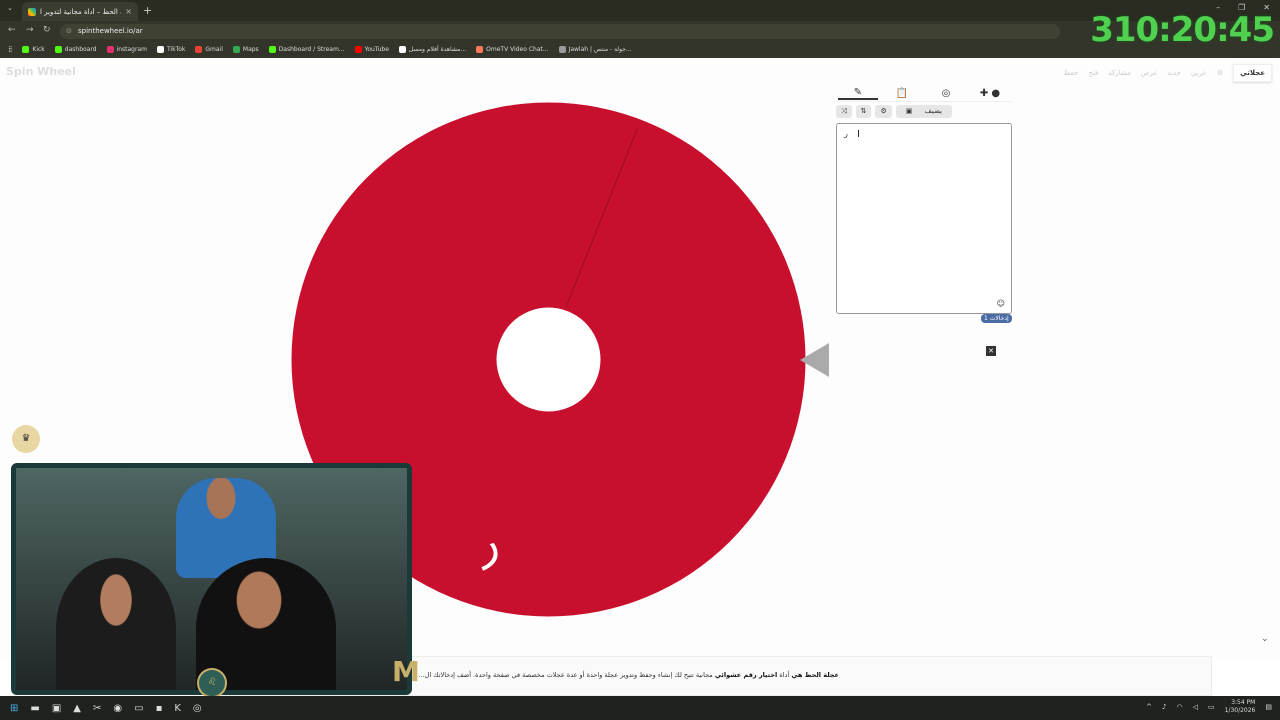  Describe the element at coordinates (863, 111) in the screenshot. I see `sort-icon: ⇅` at that location.